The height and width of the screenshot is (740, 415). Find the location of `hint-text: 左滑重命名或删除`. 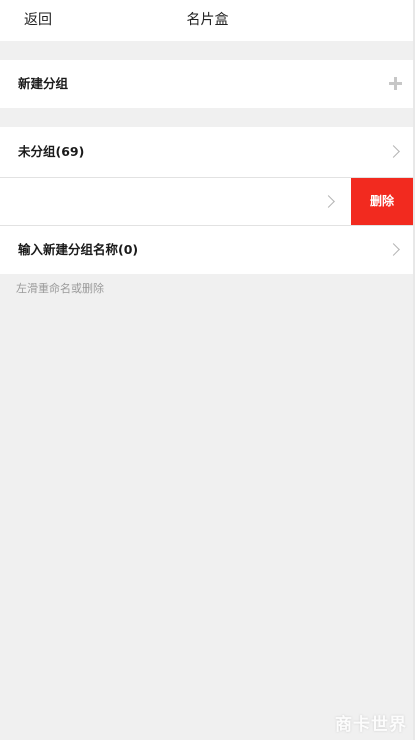

hint-text: 左滑重命名或删除 is located at coordinates (60, 288).